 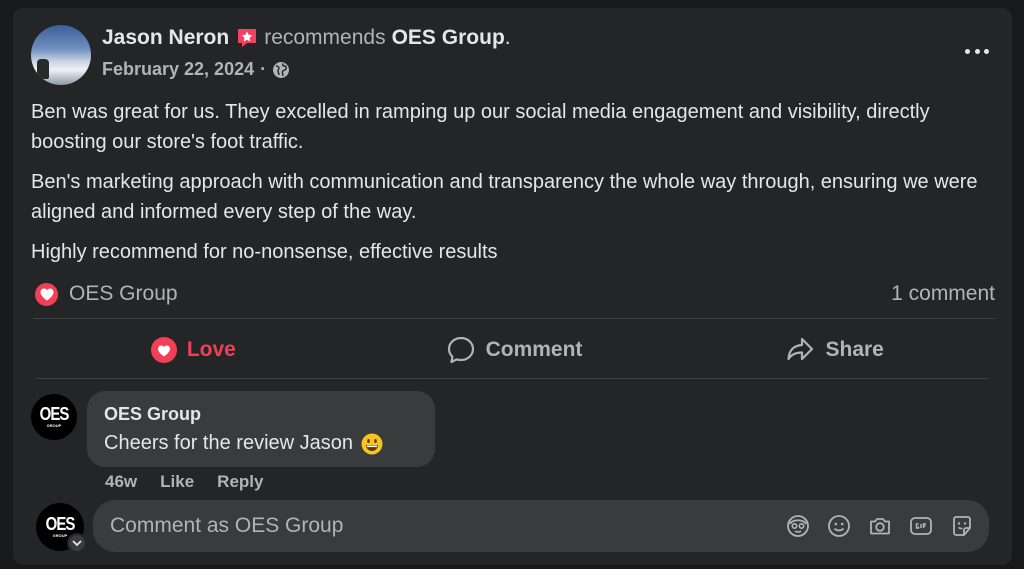 I want to click on author-name: Jason Neron, so click(x=165, y=38).